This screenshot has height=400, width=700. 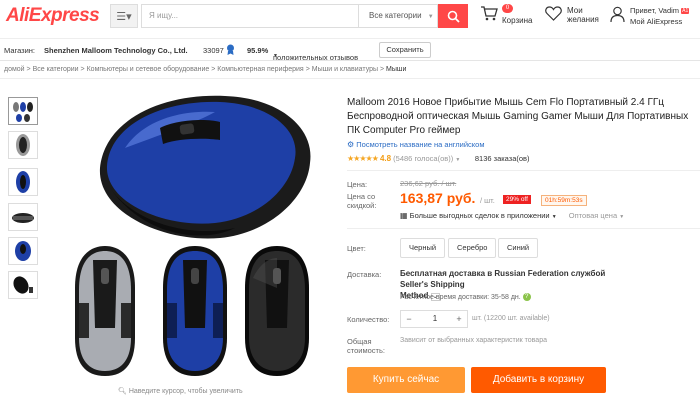 What do you see at coordinates (564, 200) in the screenshot?
I see `countdown-timer: 01h:59m:53s` at bounding box center [564, 200].